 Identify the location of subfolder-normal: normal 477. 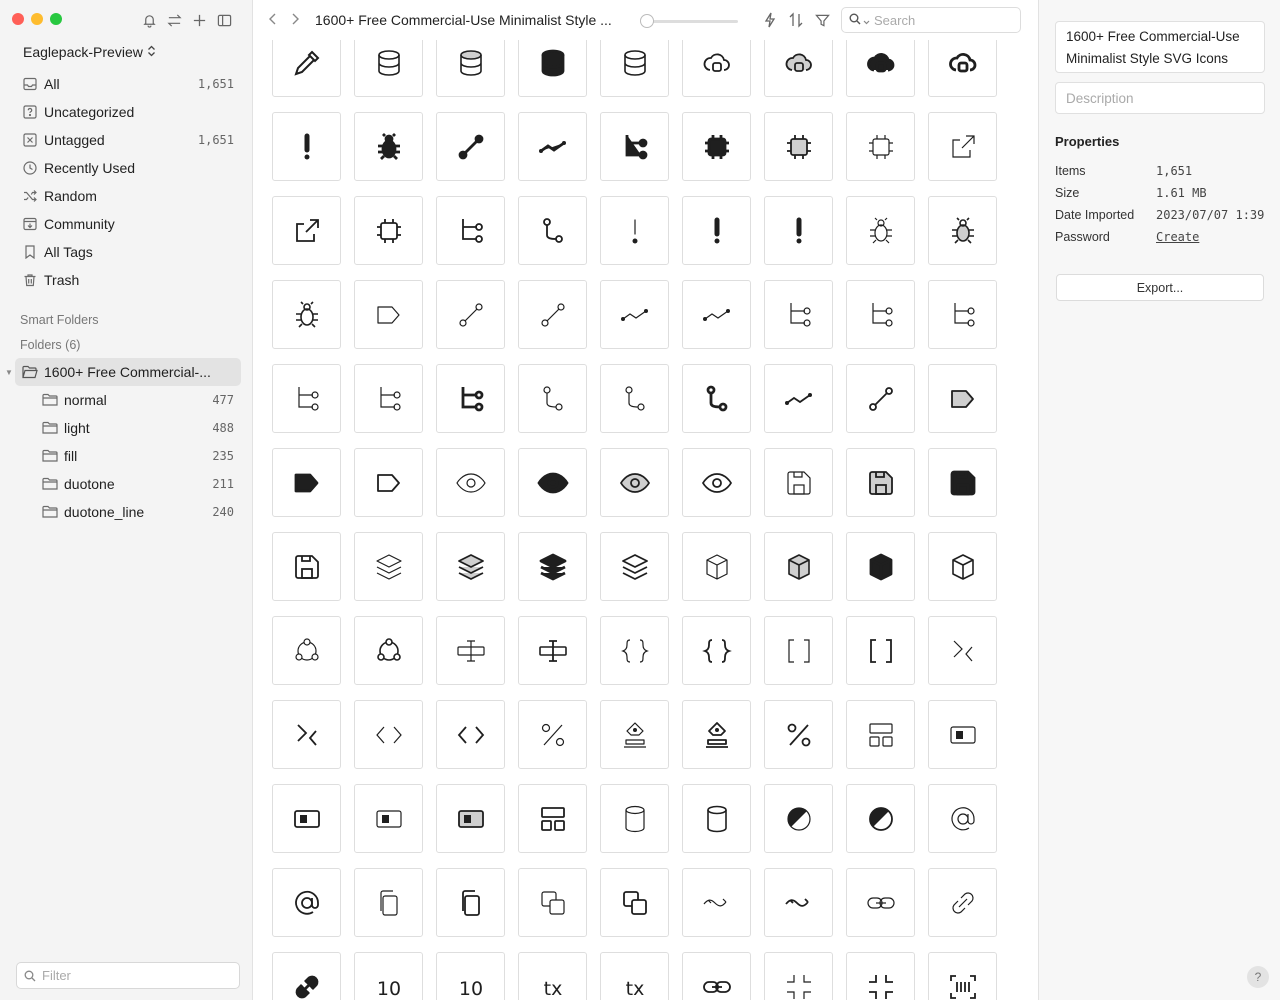
(138, 400).